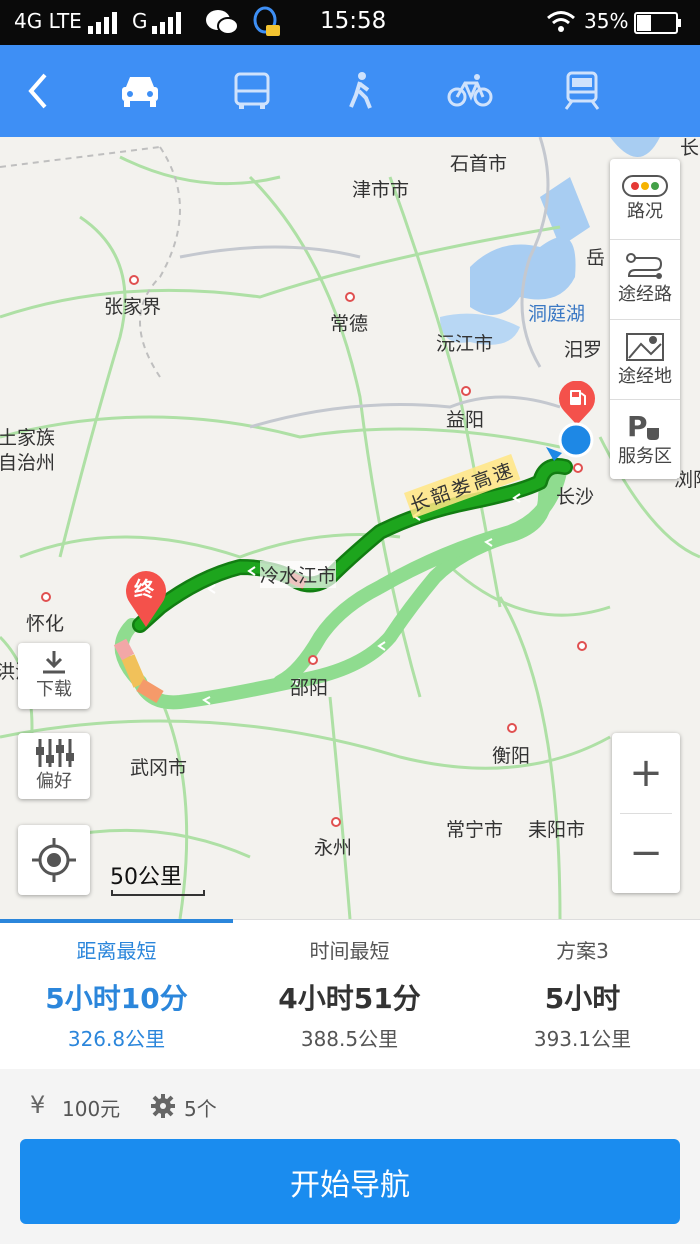 The height and width of the screenshot is (1244, 700). I want to click on map-pin-icon, so click(645, 347).